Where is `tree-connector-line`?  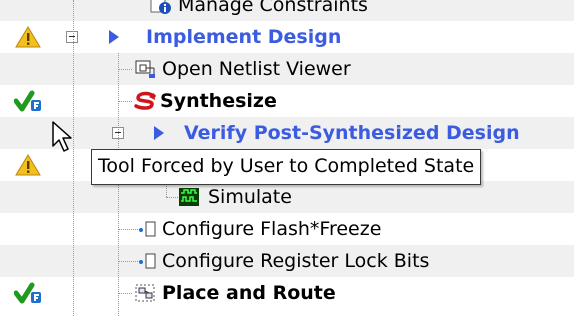
tree-connector-line is located at coordinates (73, 158).